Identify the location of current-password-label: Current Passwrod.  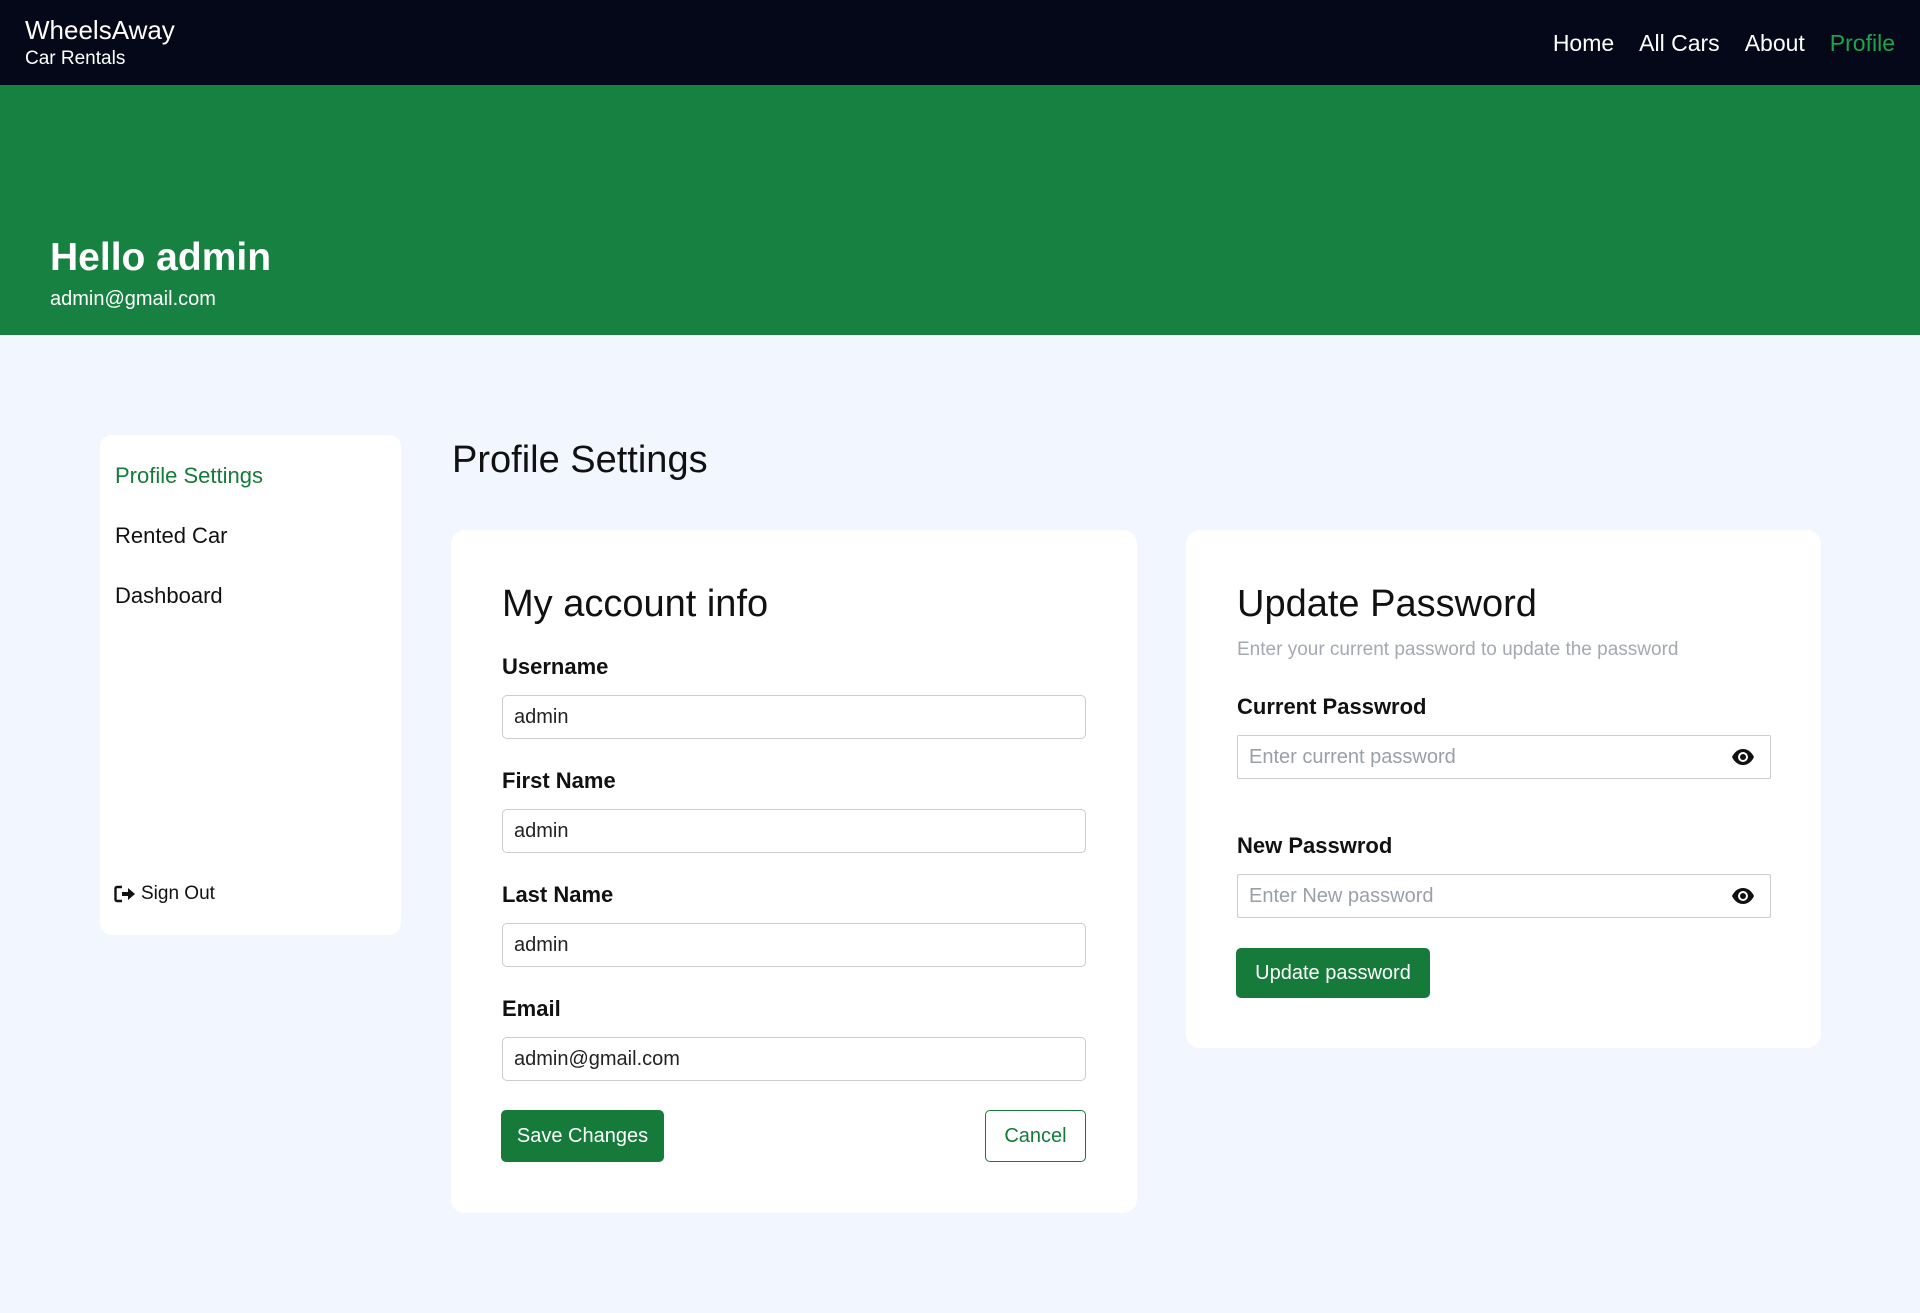
(1332, 706).